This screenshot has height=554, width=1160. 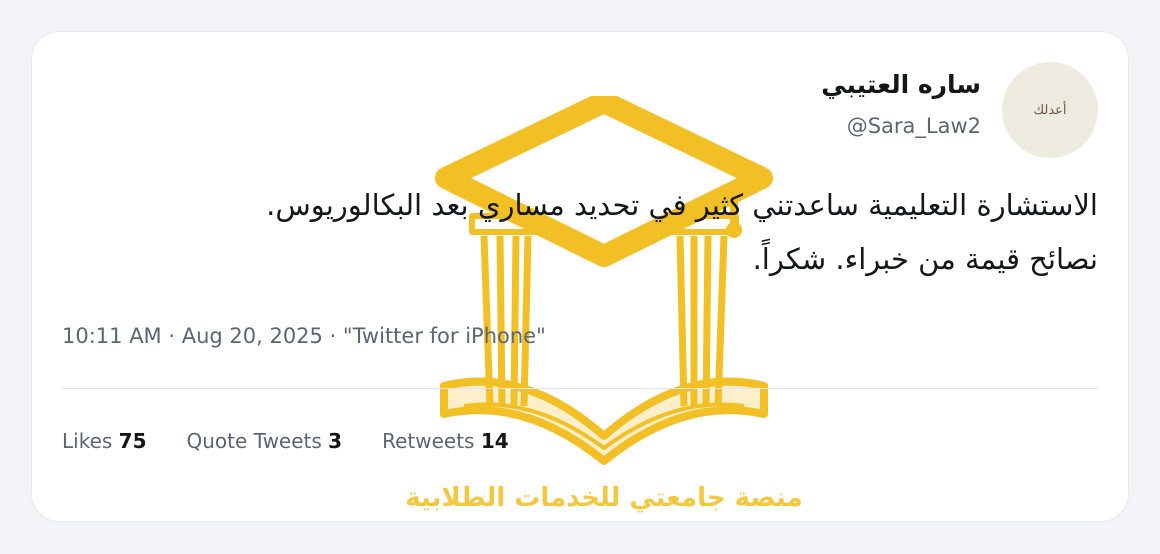 What do you see at coordinates (494, 441) in the screenshot?
I see `retweets-count: 14` at bounding box center [494, 441].